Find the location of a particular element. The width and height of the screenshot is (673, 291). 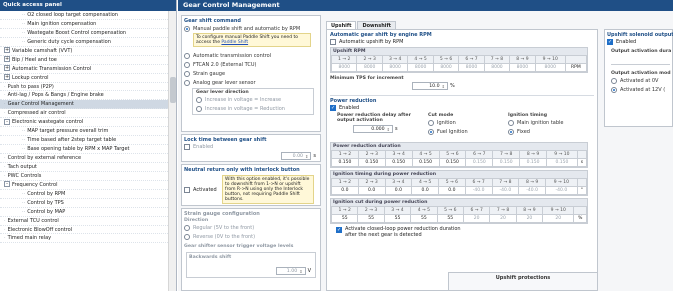

tree-item: ·· Base opening table by RPM x MAP Target is located at coordinates (88, 149).